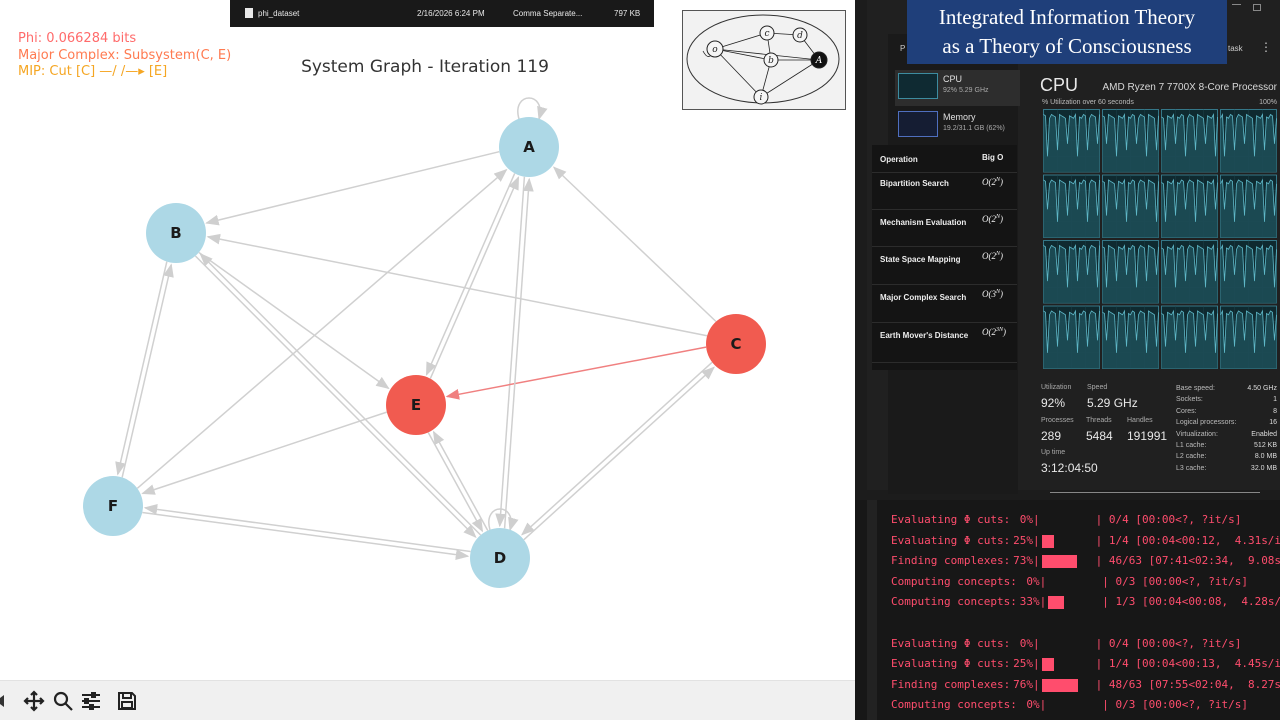  What do you see at coordinates (500, 558) in the screenshot?
I see `node-label-D: D` at bounding box center [500, 558].